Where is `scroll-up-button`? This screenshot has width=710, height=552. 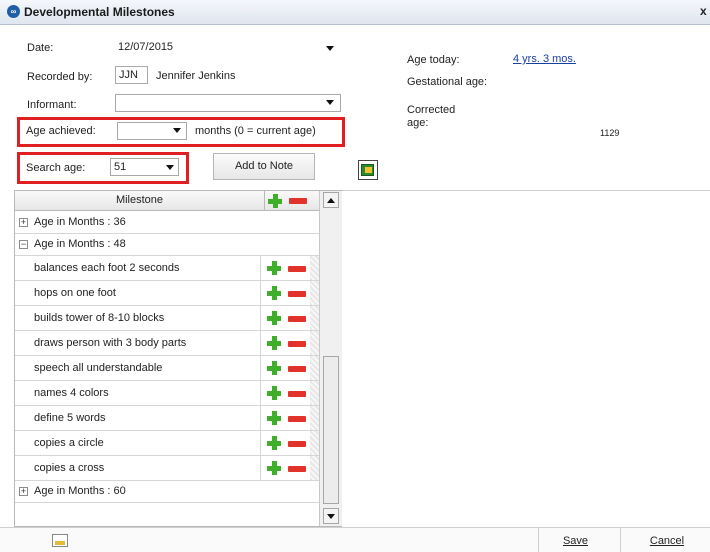 scroll-up-button is located at coordinates (331, 200).